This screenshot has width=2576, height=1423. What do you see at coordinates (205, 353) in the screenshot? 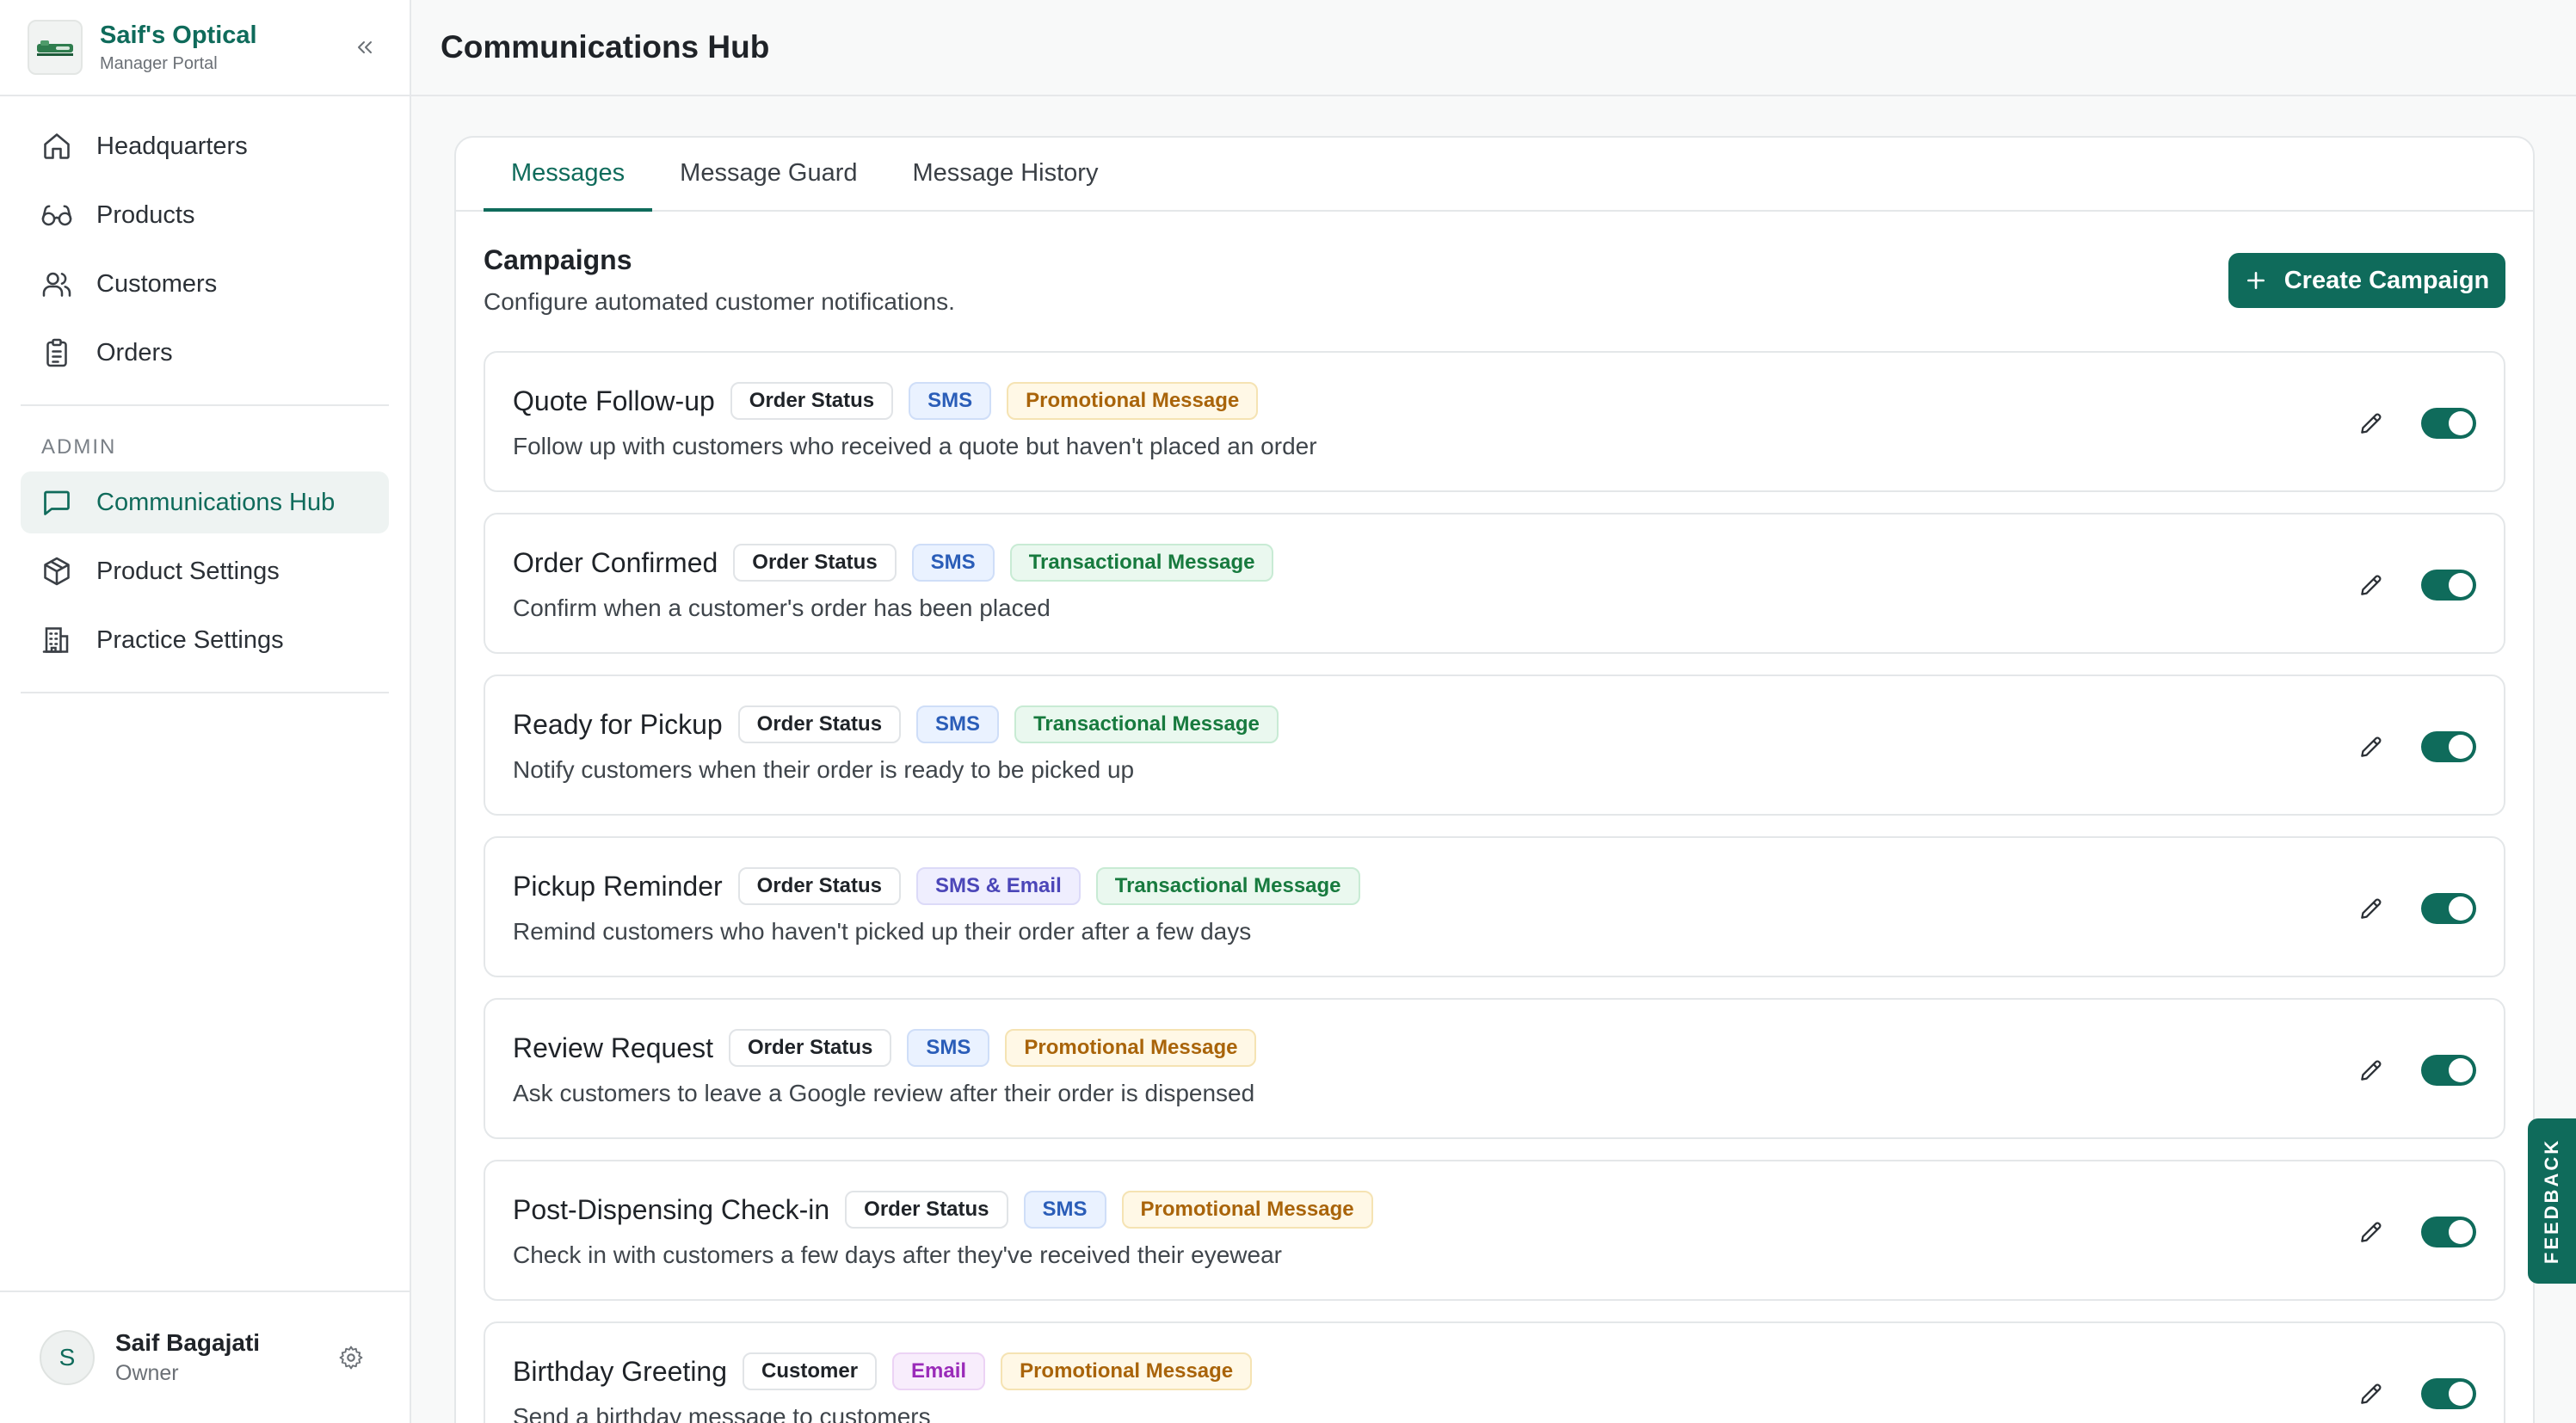
I see `nav-item-orders: Orders` at bounding box center [205, 353].